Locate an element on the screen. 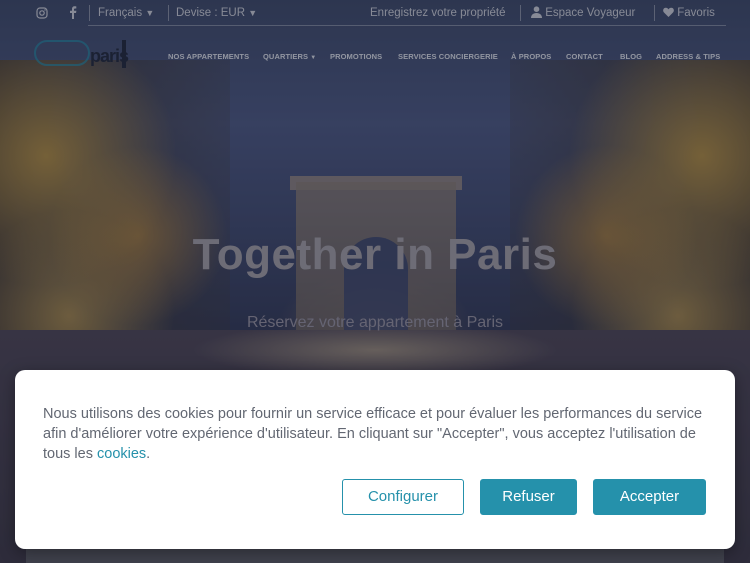  refuse-button: Refuser is located at coordinates (528, 497).